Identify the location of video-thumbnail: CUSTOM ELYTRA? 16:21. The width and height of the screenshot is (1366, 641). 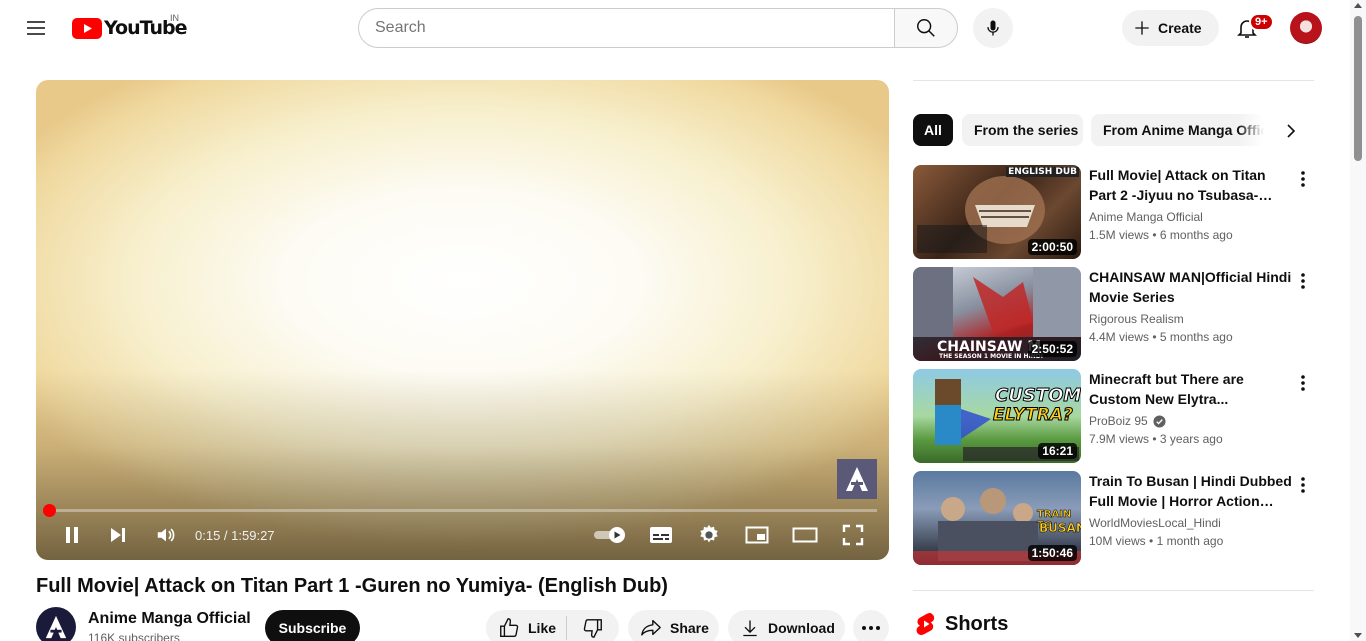
(997, 416).